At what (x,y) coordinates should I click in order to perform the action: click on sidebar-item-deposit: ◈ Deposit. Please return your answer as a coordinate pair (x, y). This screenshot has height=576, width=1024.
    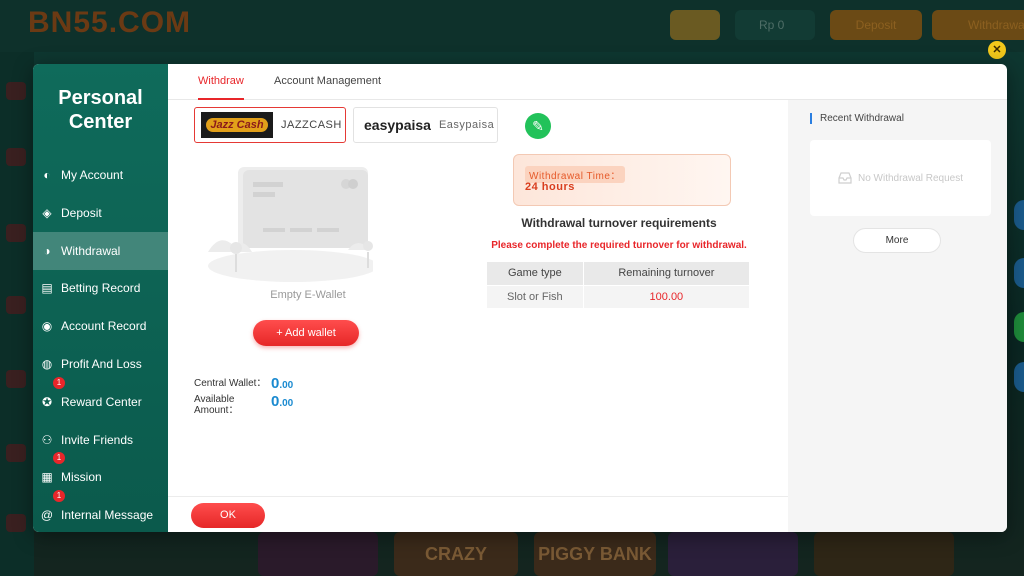
    Looking at the image, I should click on (100, 213).